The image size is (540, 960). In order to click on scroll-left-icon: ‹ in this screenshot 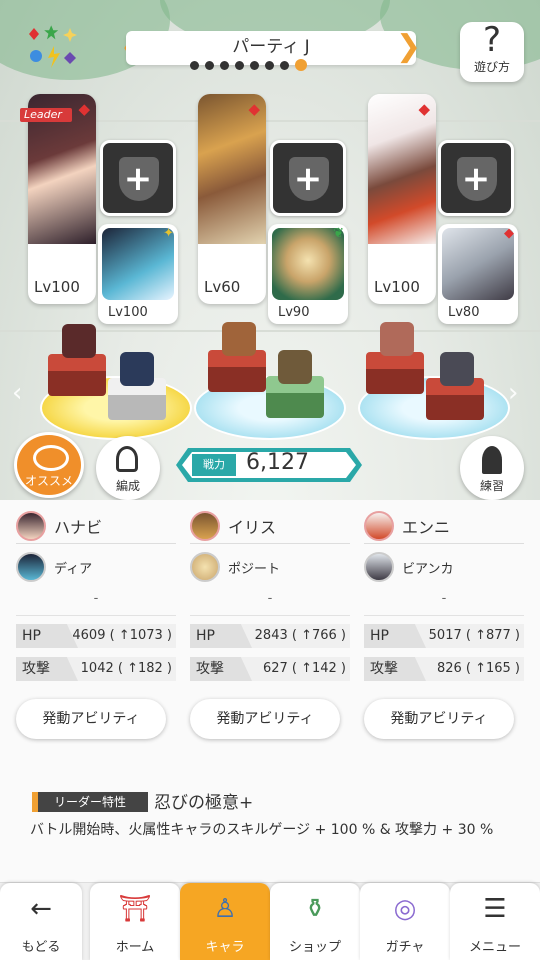, I will do `click(17, 393)`.